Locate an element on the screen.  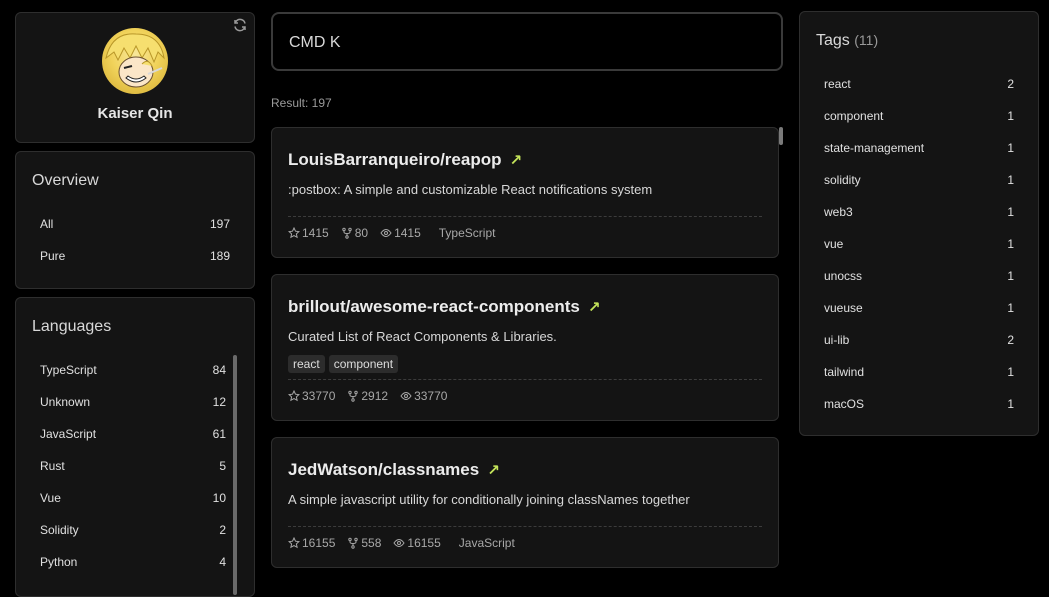
language-label: JavaScript is located at coordinates (68, 434).